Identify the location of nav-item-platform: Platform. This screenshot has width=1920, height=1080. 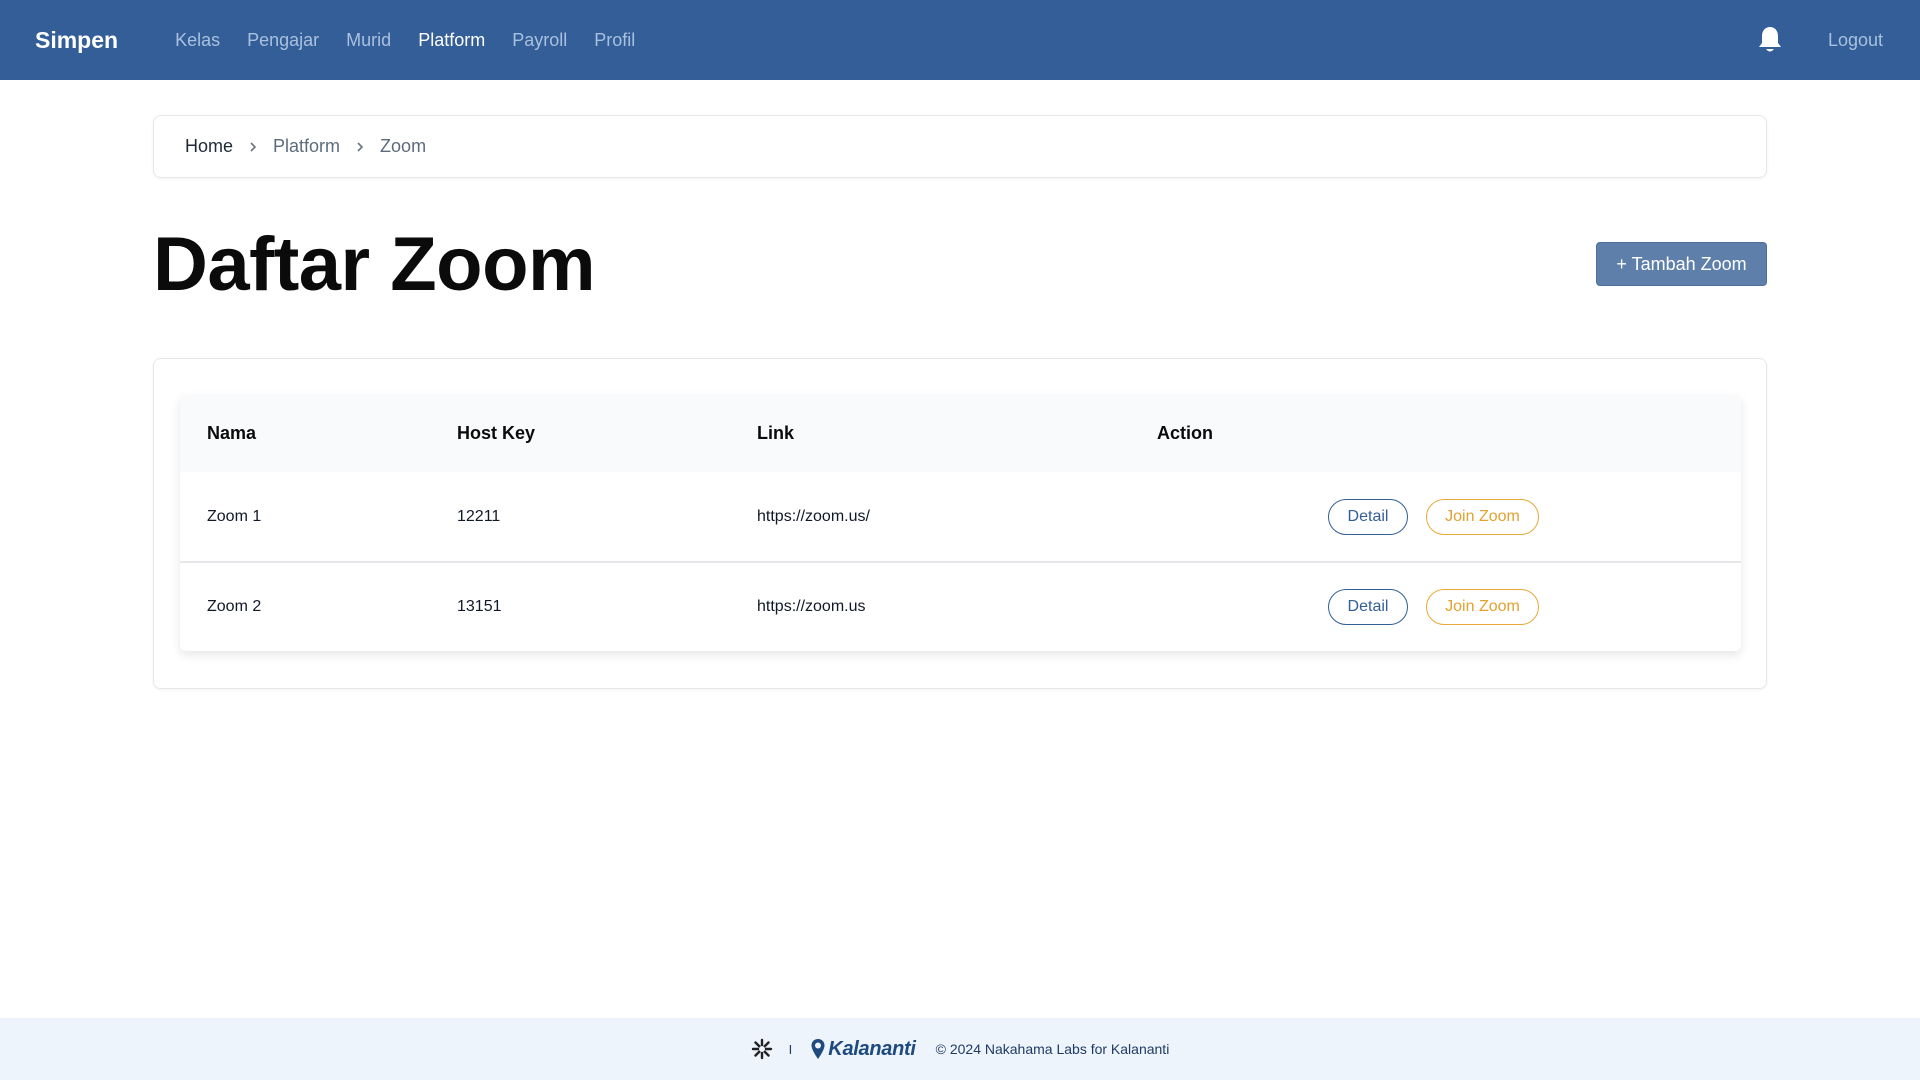
(451, 40).